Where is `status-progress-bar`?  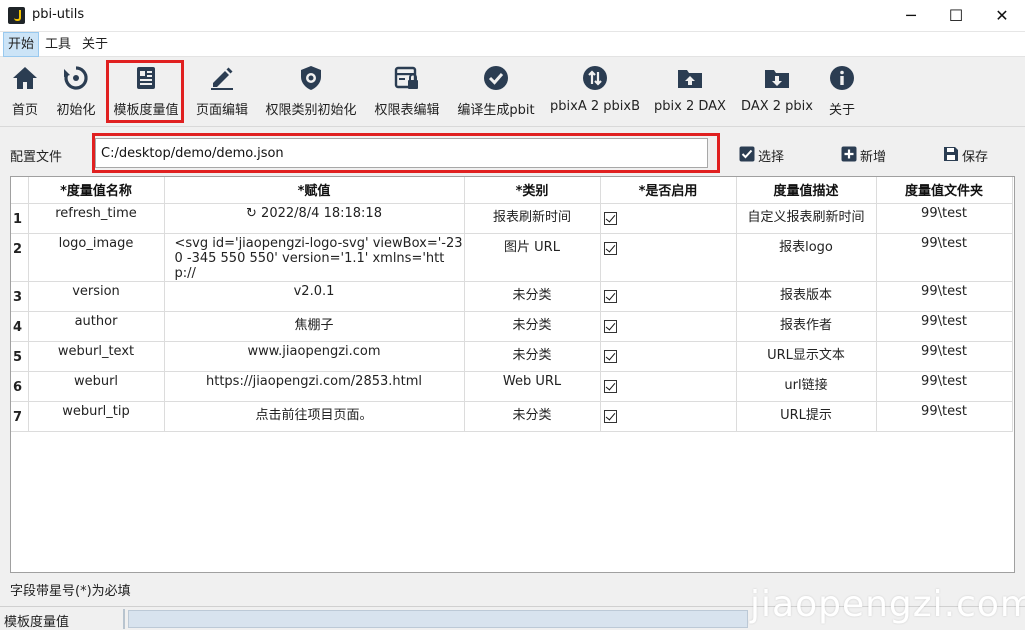 status-progress-bar is located at coordinates (438, 619).